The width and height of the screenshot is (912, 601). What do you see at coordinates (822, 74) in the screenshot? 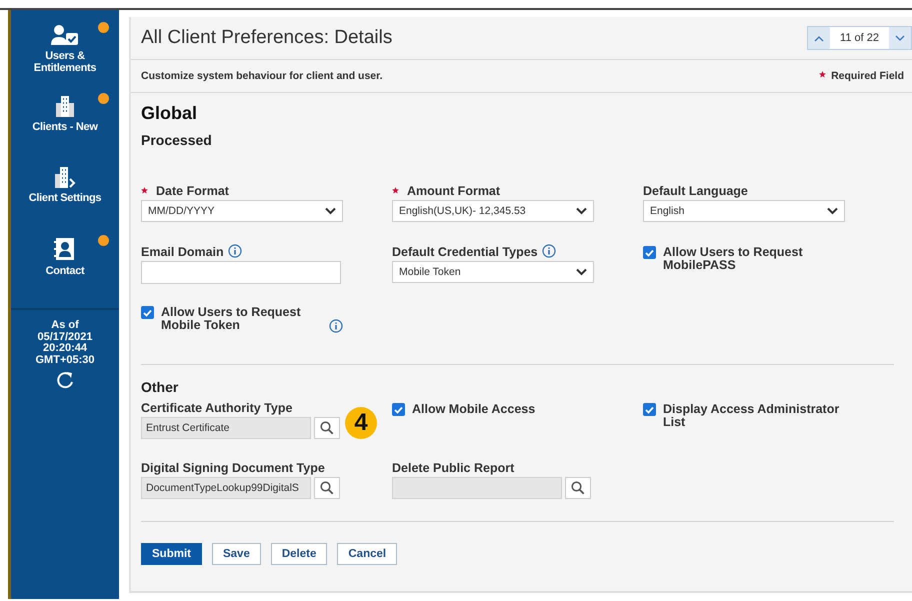
I see `required-icon` at bounding box center [822, 74].